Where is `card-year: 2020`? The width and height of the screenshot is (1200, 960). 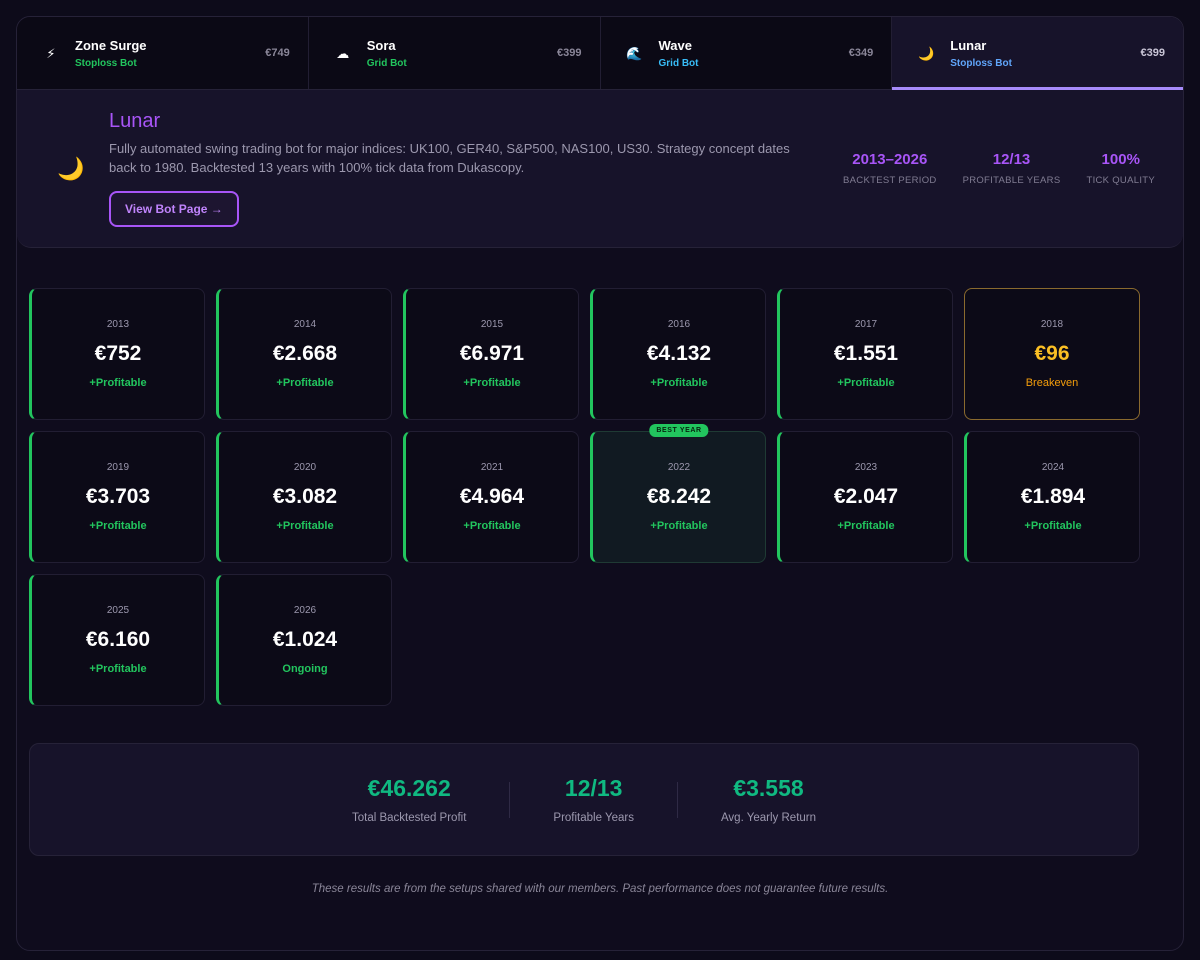 card-year: 2020 is located at coordinates (305, 467).